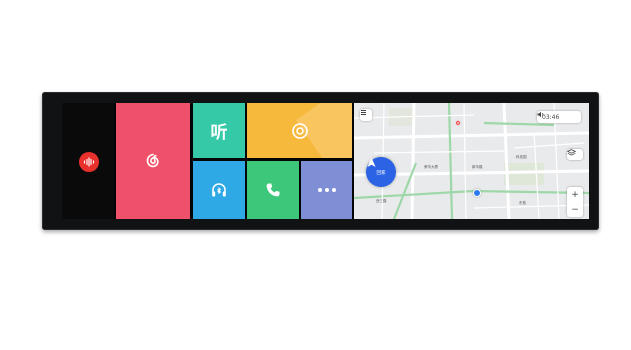  I want to click on left-voice-strip, so click(88, 161).